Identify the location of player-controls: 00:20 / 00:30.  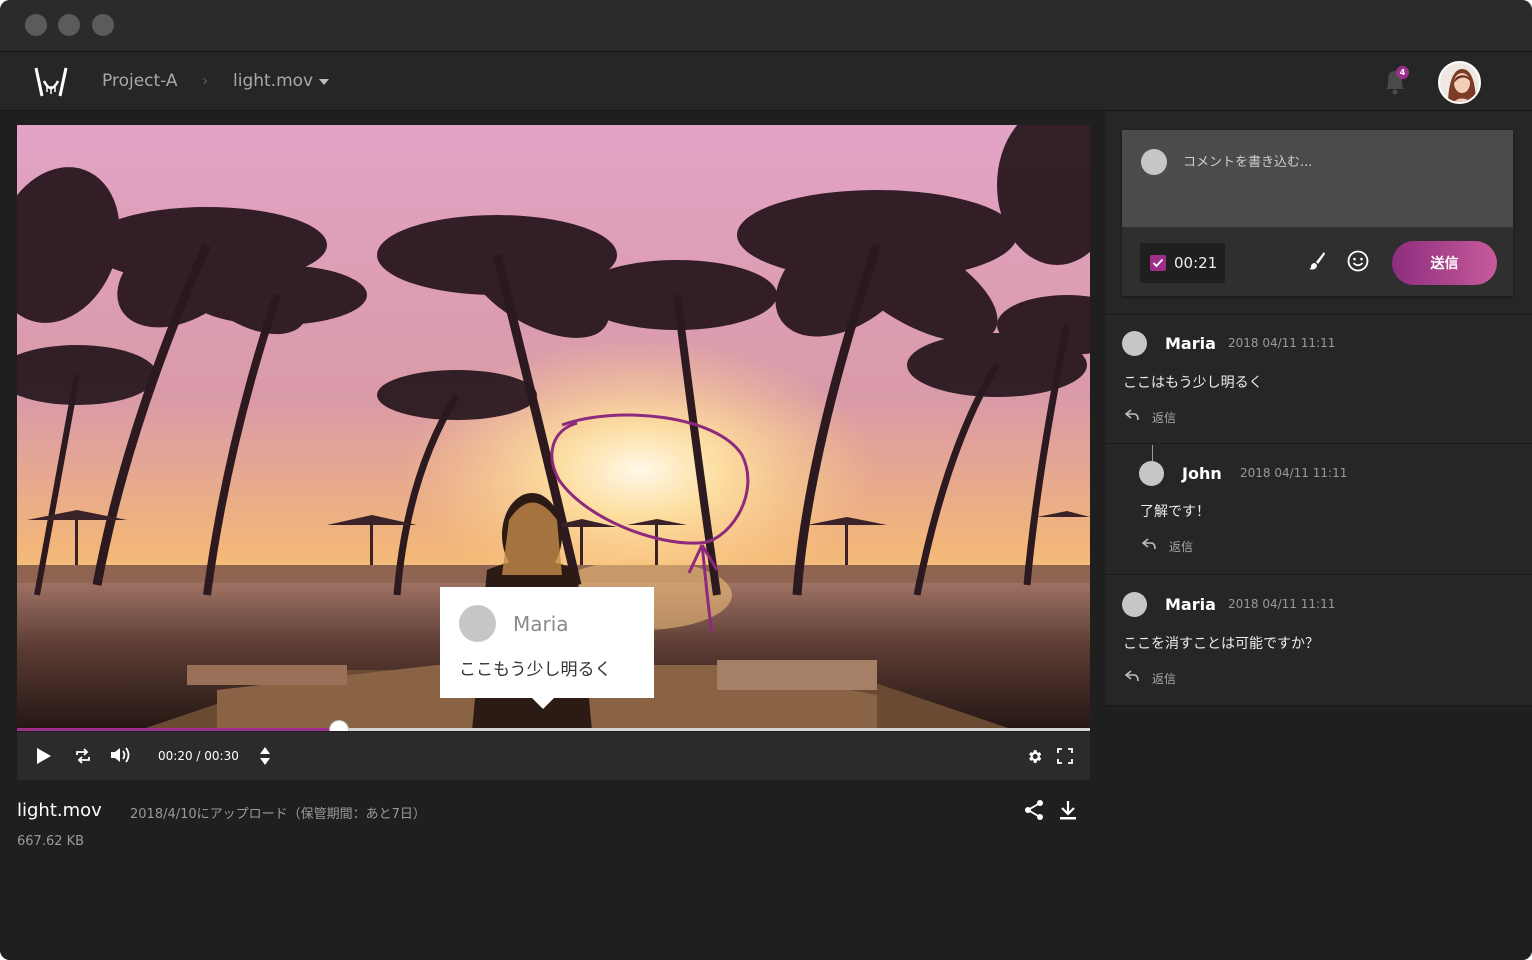
(553, 756).